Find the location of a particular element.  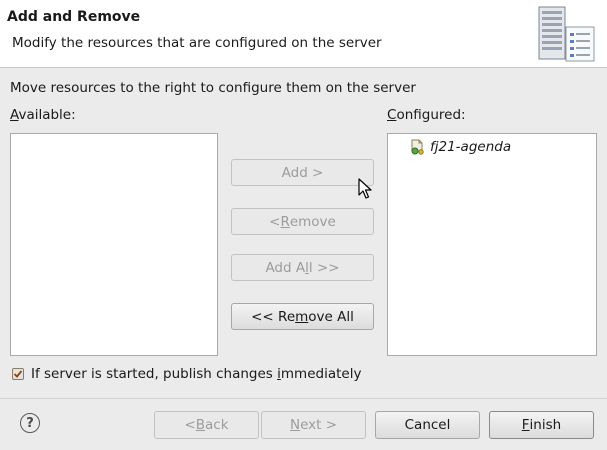

server-wizard-icon is located at coordinates (566, 34).